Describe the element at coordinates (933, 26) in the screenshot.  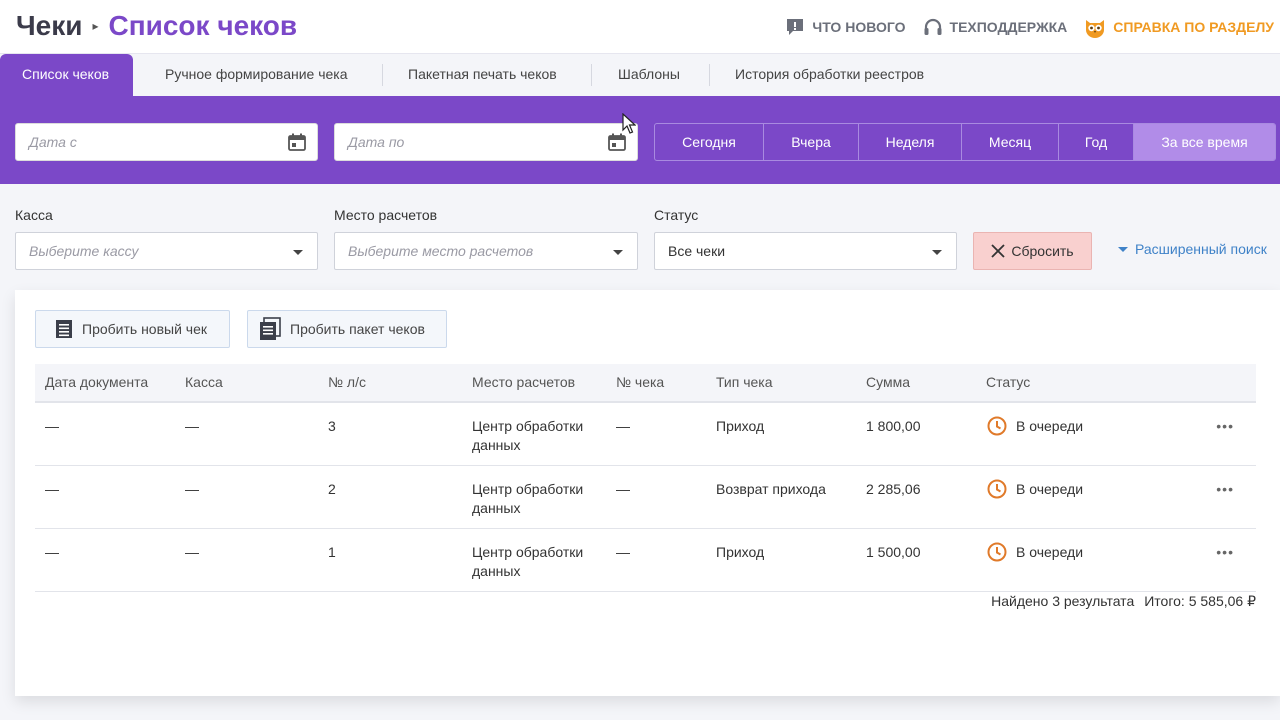
I see `headset-icon` at that location.